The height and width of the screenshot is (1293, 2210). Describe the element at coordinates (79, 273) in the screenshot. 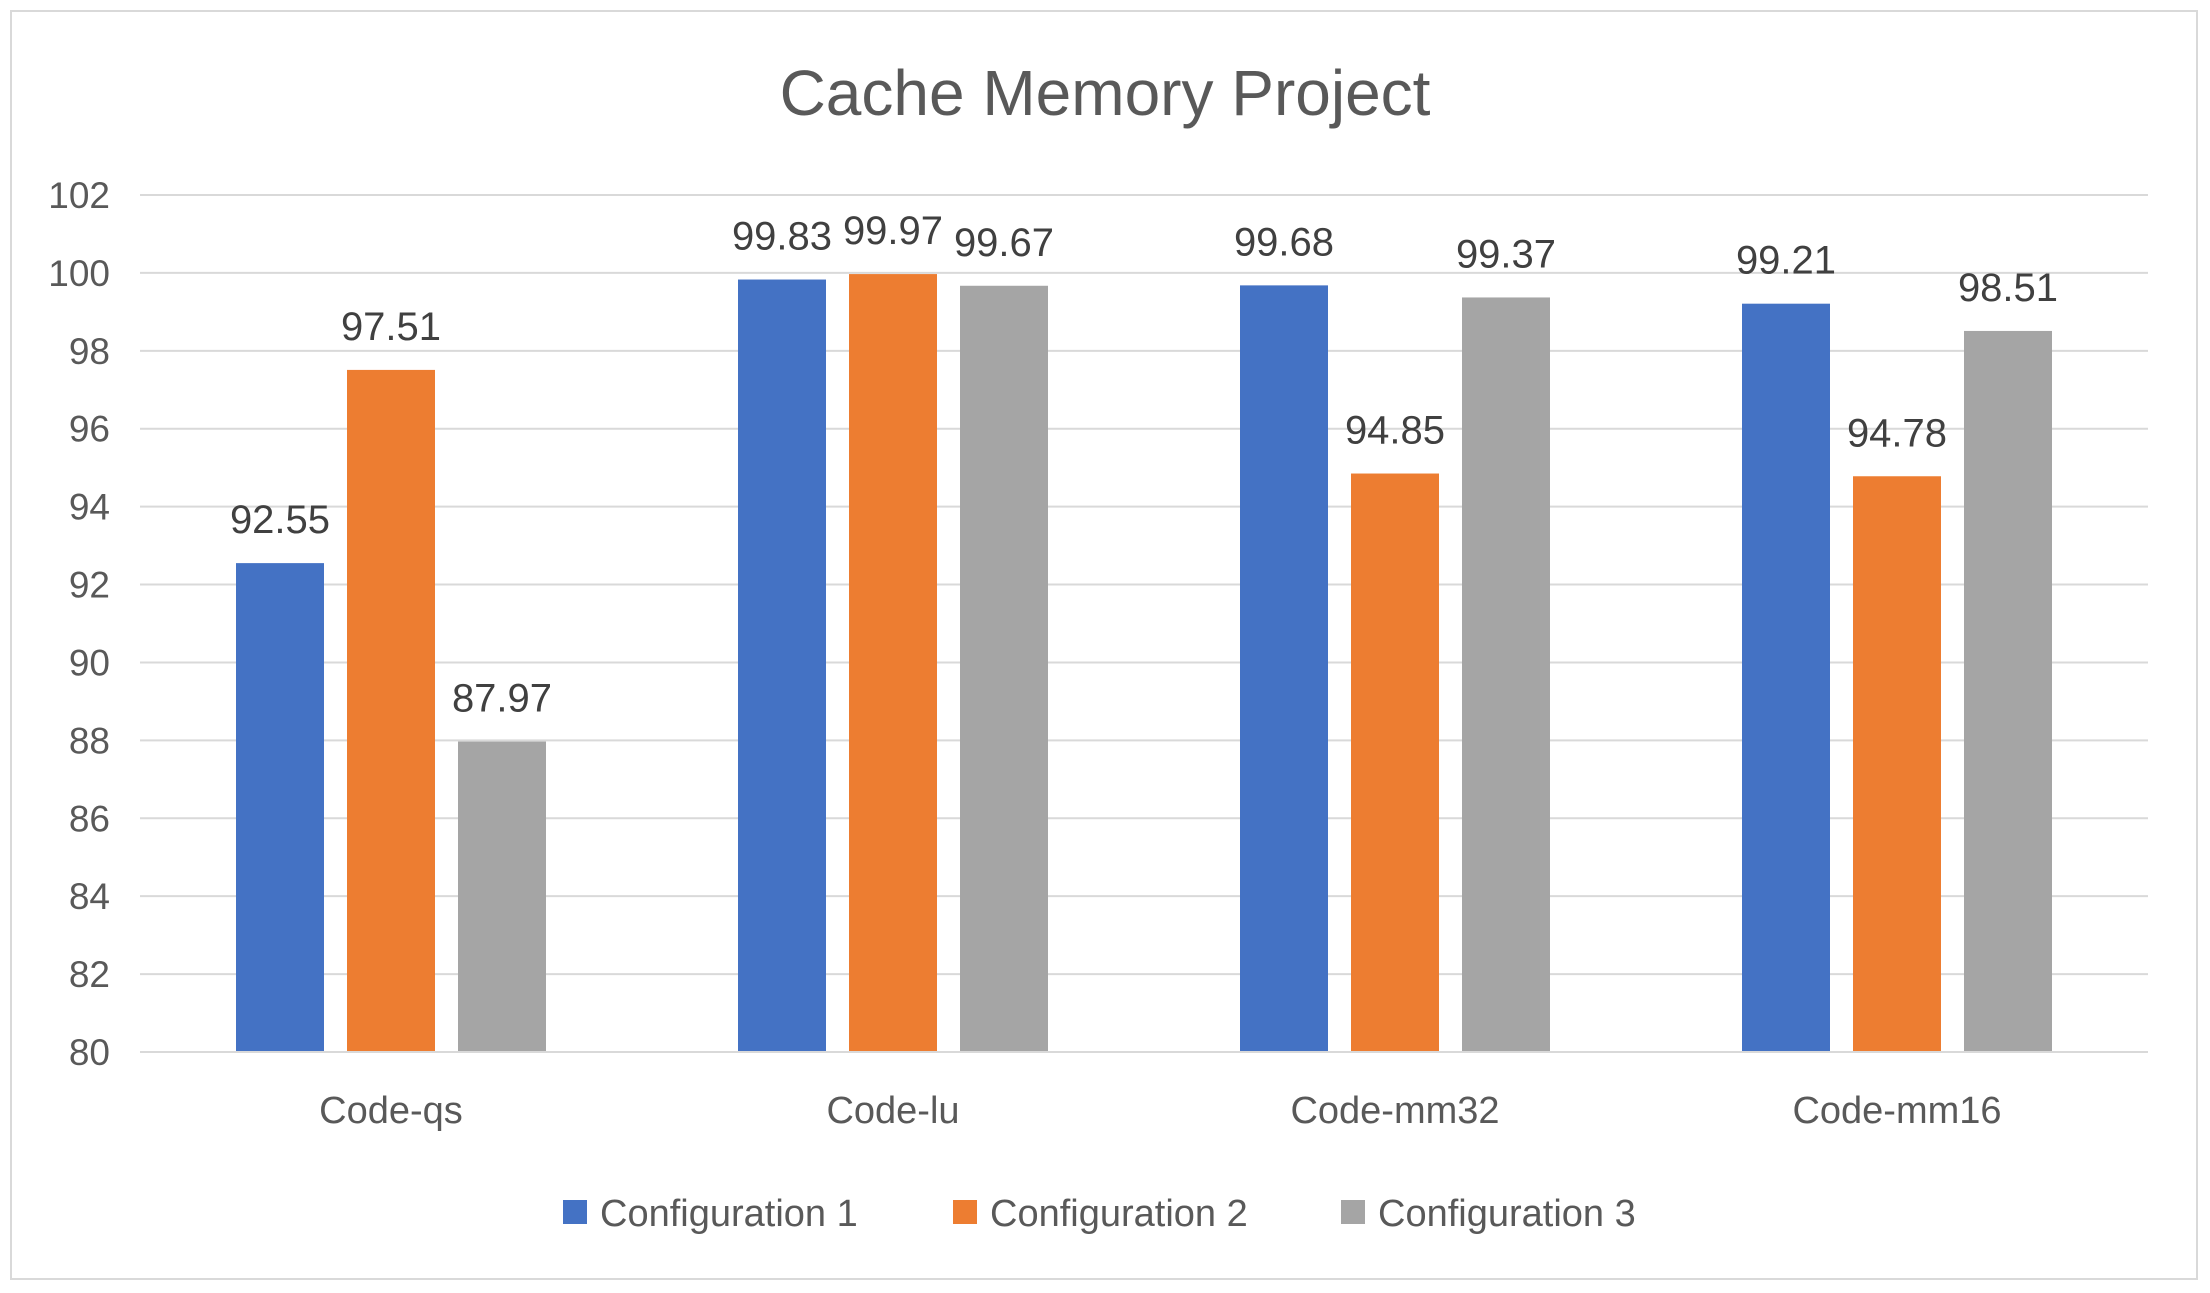

I see `y-tick-label: 100` at that location.